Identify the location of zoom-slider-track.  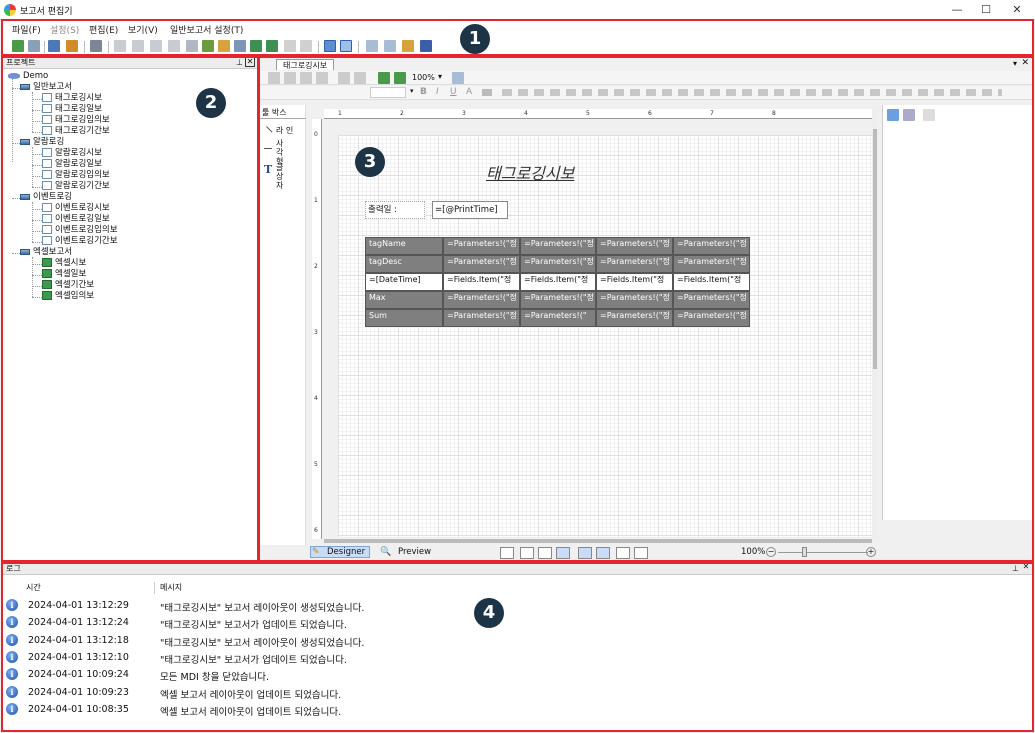
(823, 552).